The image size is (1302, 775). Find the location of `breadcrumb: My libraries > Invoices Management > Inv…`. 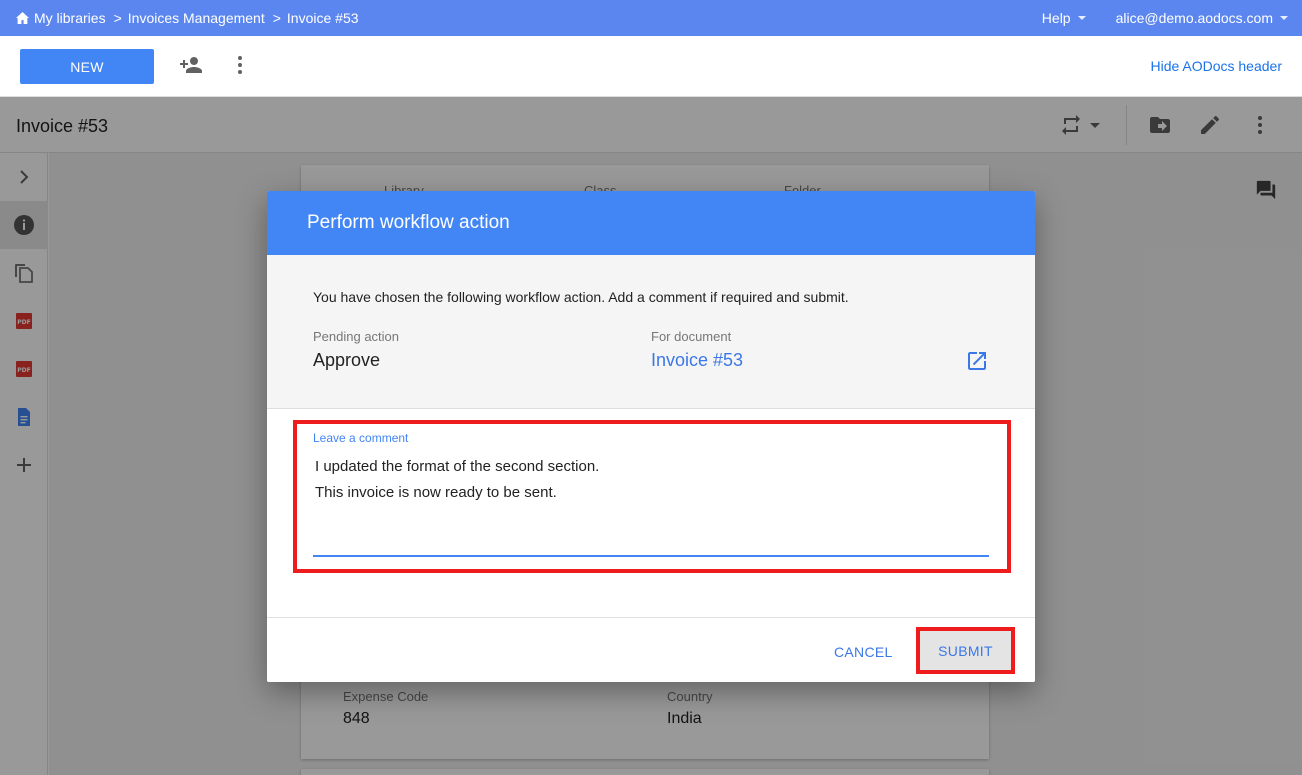

breadcrumb: My libraries > Invoices Management > Inv… is located at coordinates (187, 18).